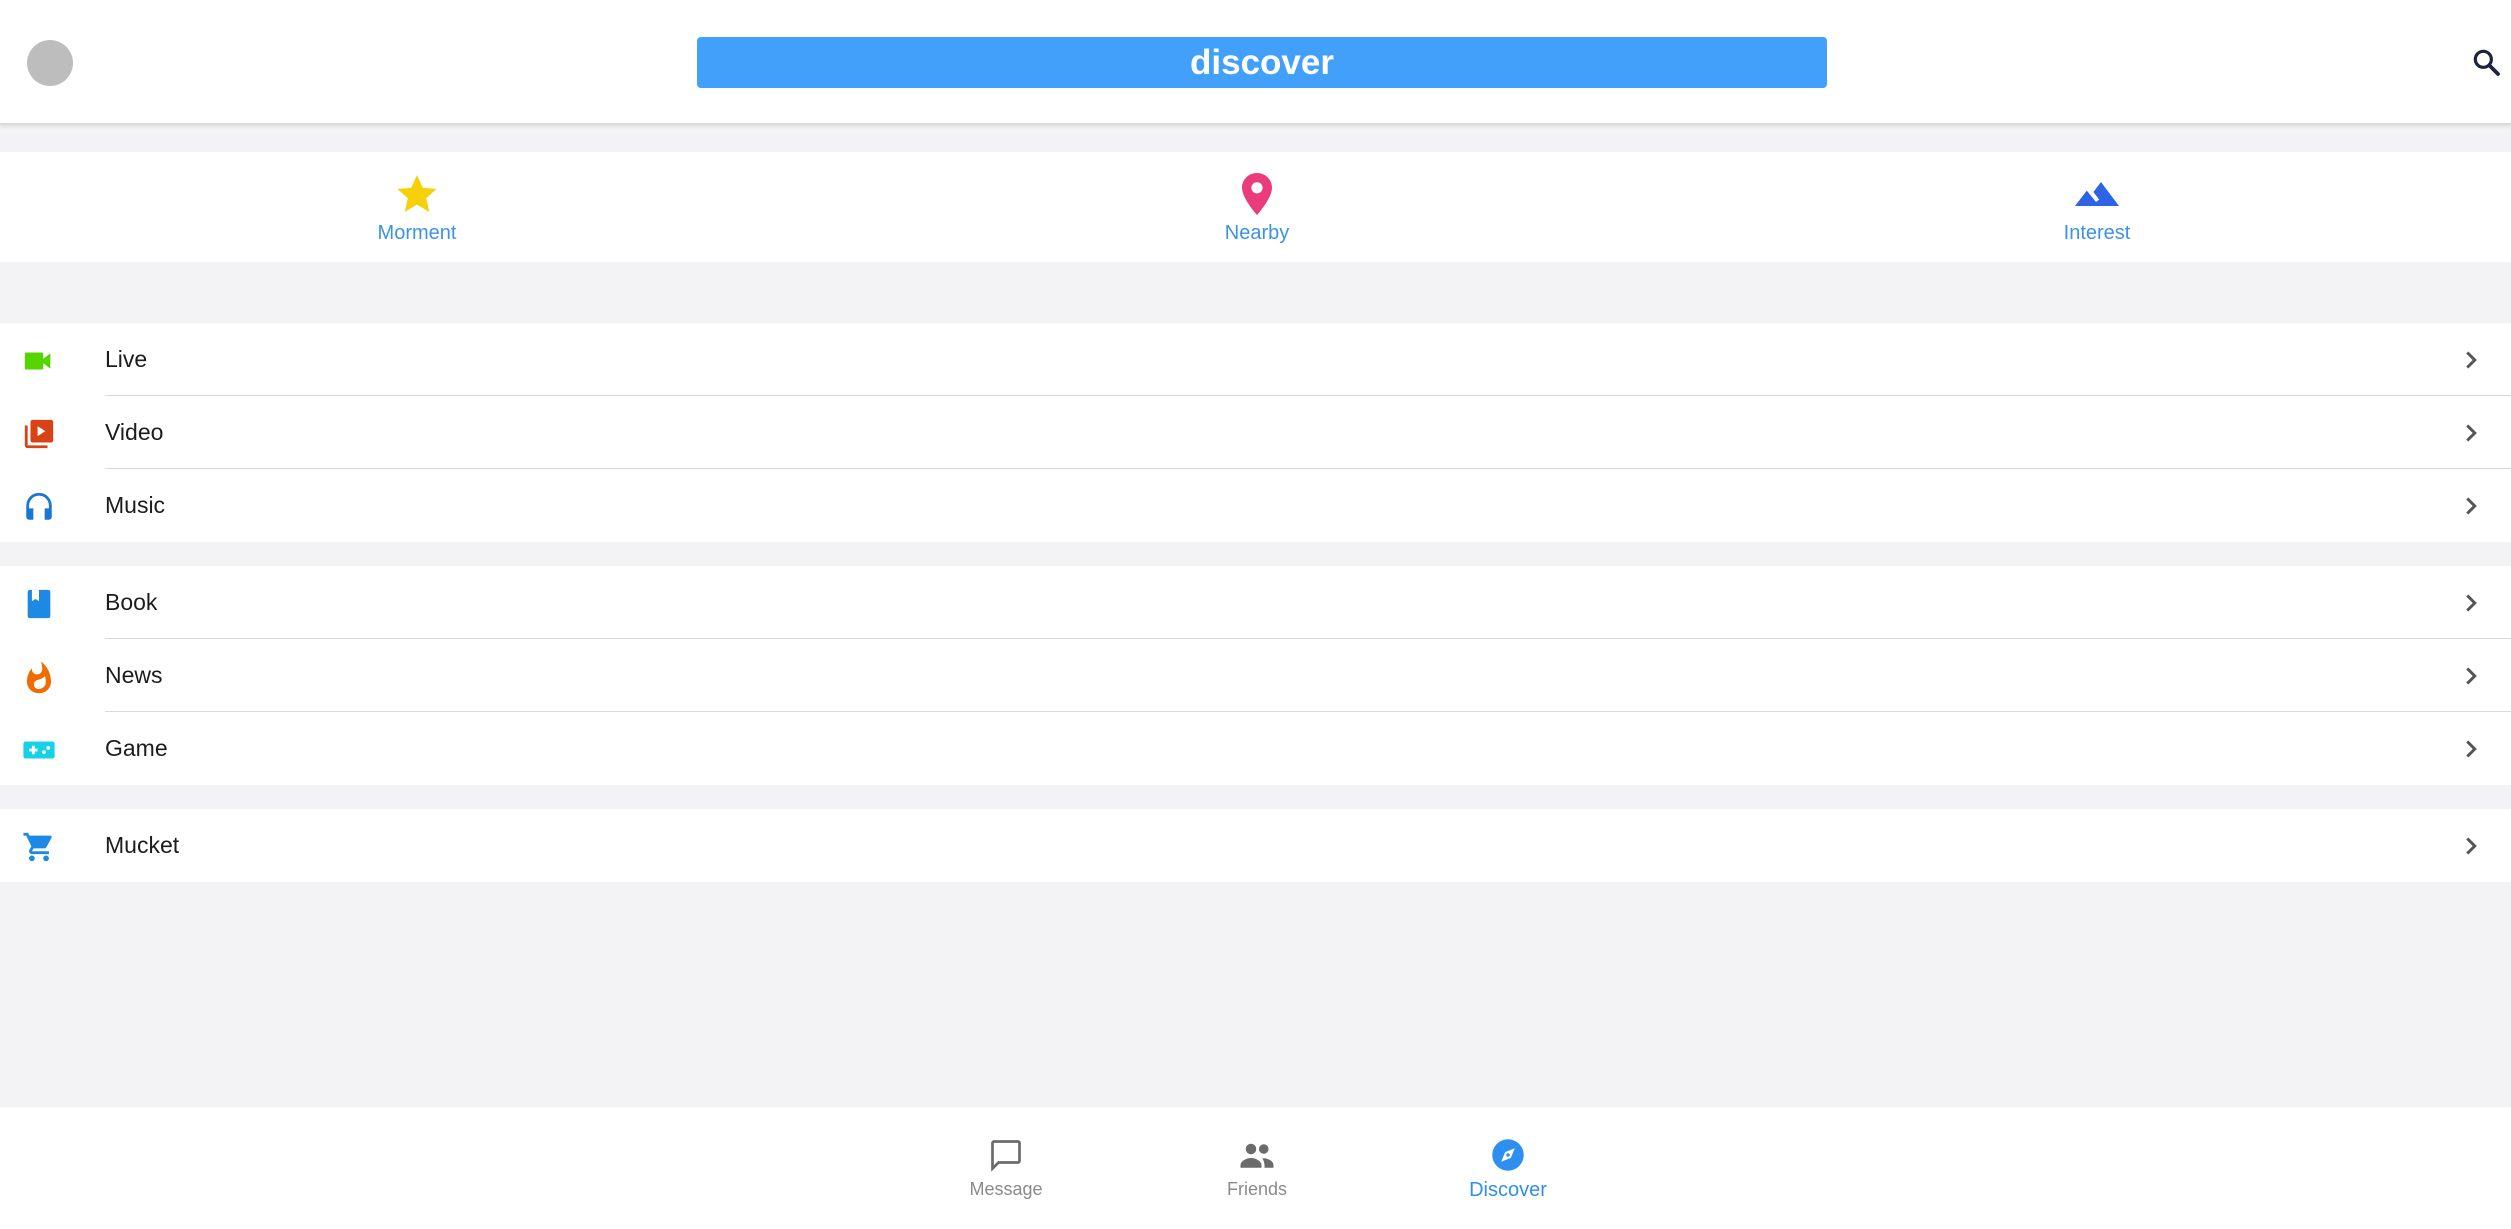 The image size is (2511, 1229). I want to click on menu-group-shop: Mucket, so click(1255, 845).